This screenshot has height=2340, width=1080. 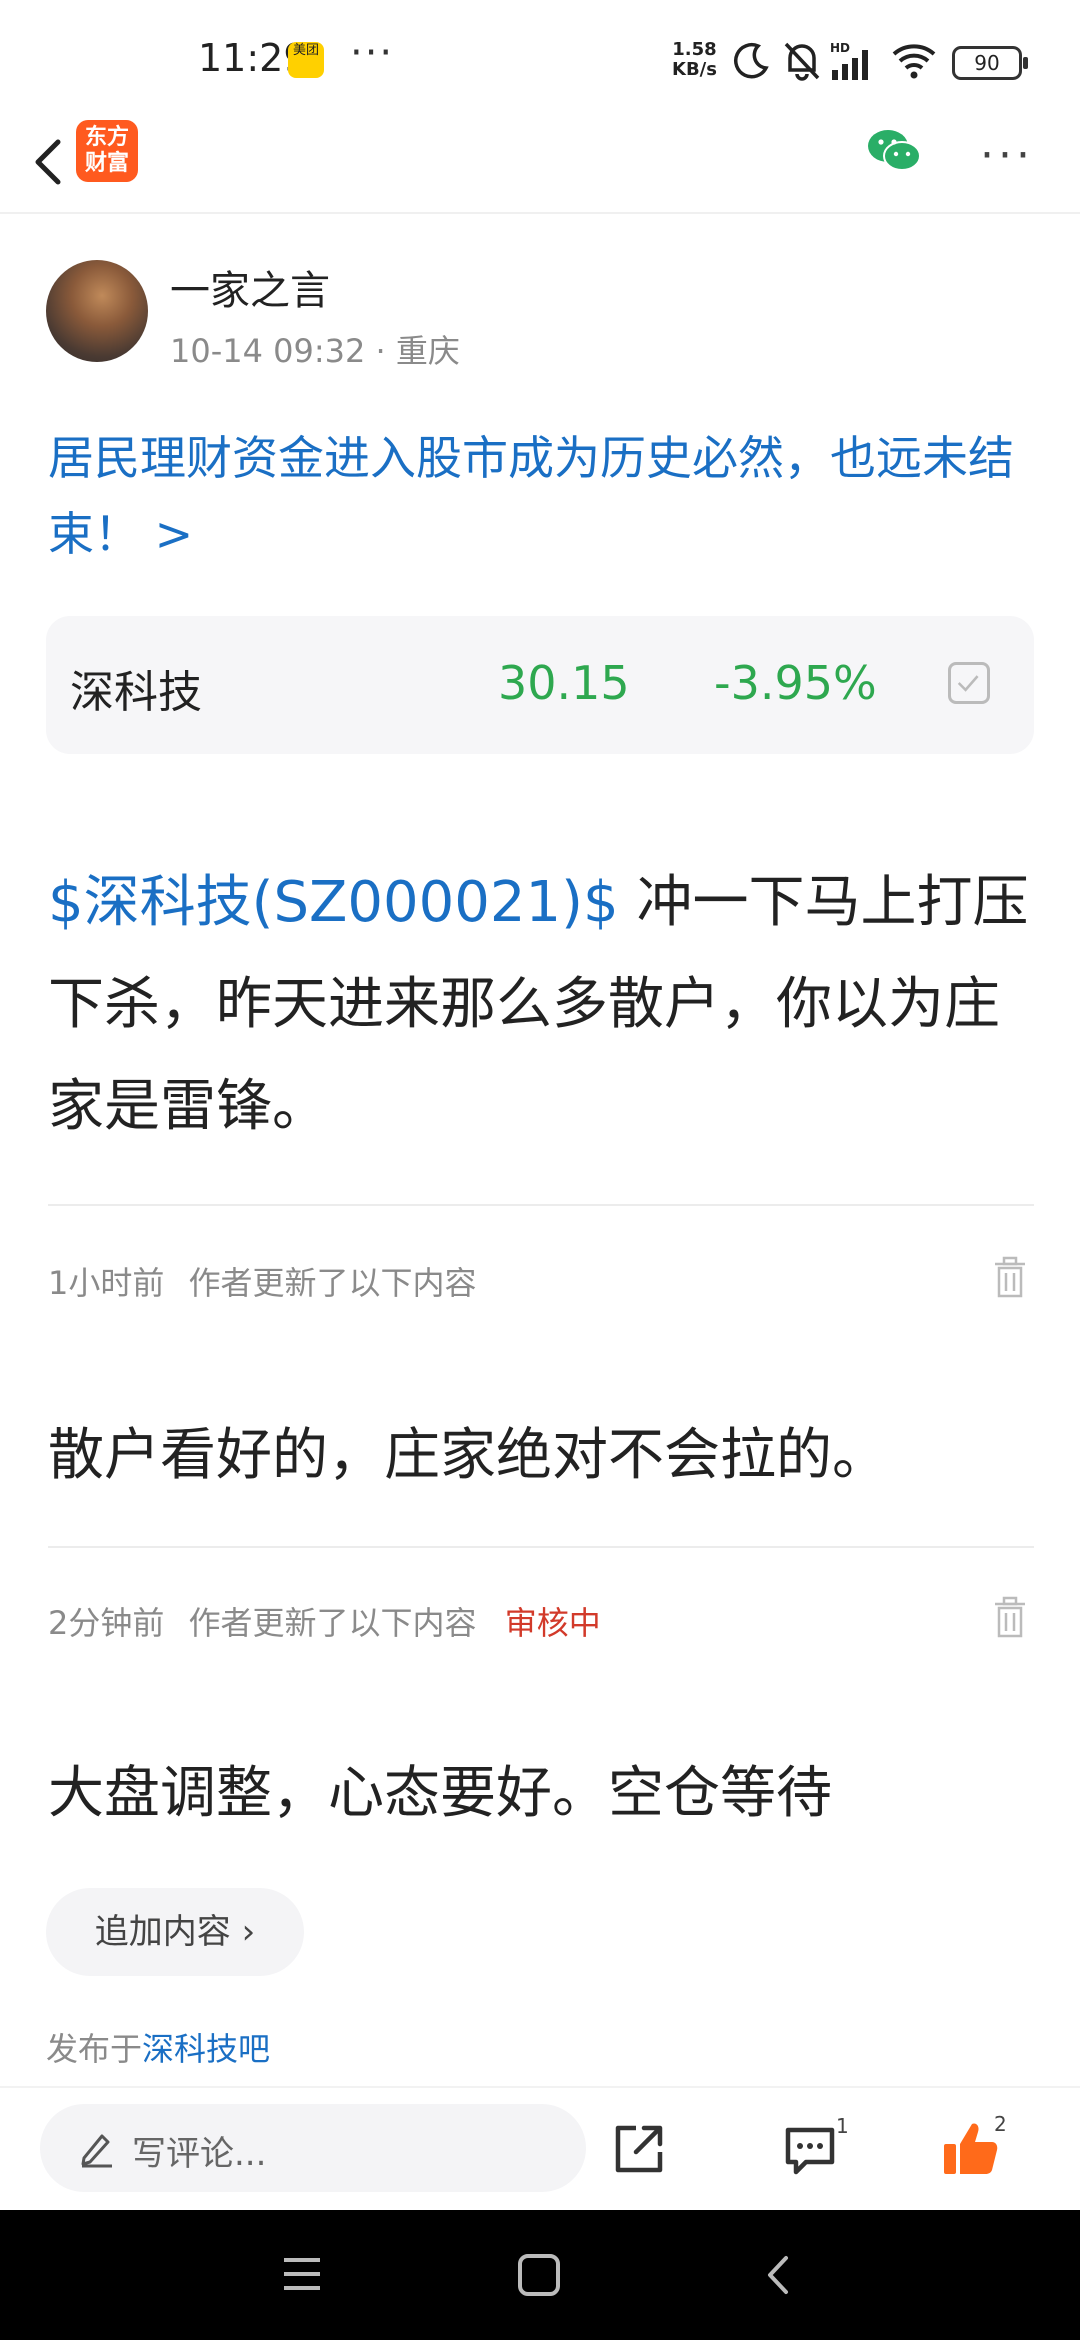 I want to click on system-navigation-bar, so click(x=540, y=2275).